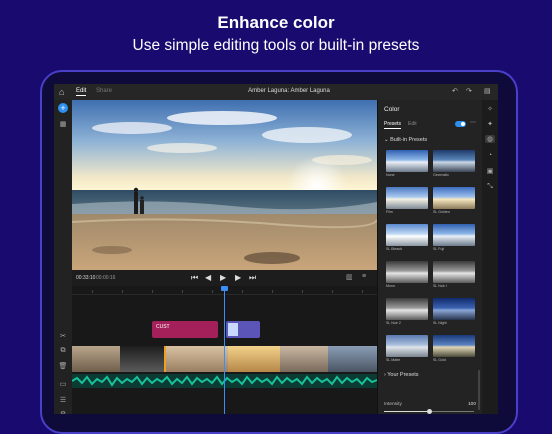 This screenshot has height=434, width=552. Describe the element at coordinates (440, 323) in the screenshot. I see `preset-label: SL Night` at that location.